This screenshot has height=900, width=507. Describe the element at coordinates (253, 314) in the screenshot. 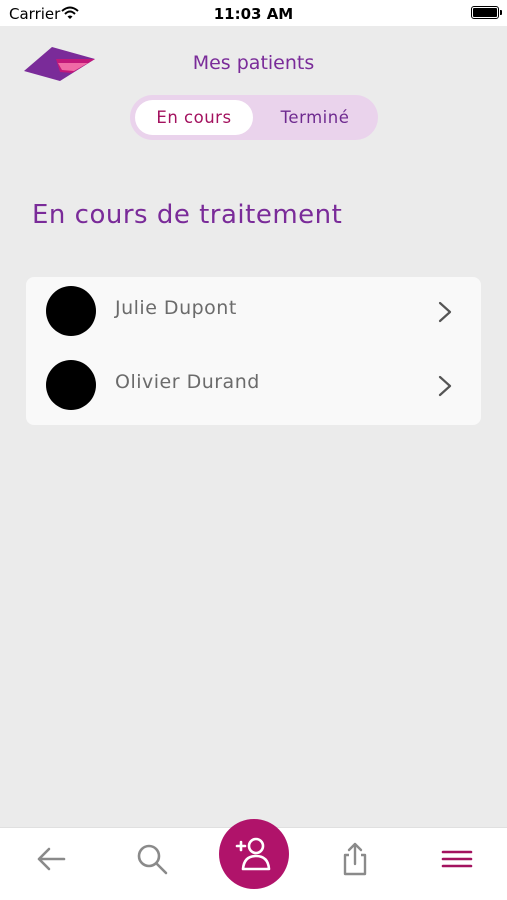

I see `patient-row: Julie Dupont` at that location.